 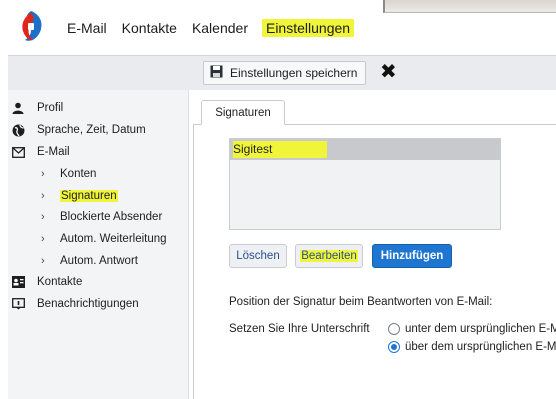 What do you see at coordinates (480, 329) in the screenshot?
I see `radio-label: unter dem ursprünglichen E-M` at bounding box center [480, 329].